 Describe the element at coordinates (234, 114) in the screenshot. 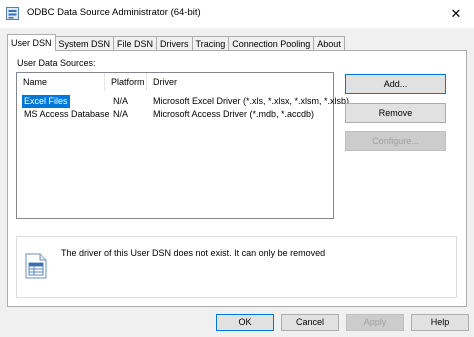

I see `row-driver: Microsoft Access Driver (*.mdb, *.accdb)` at that location.